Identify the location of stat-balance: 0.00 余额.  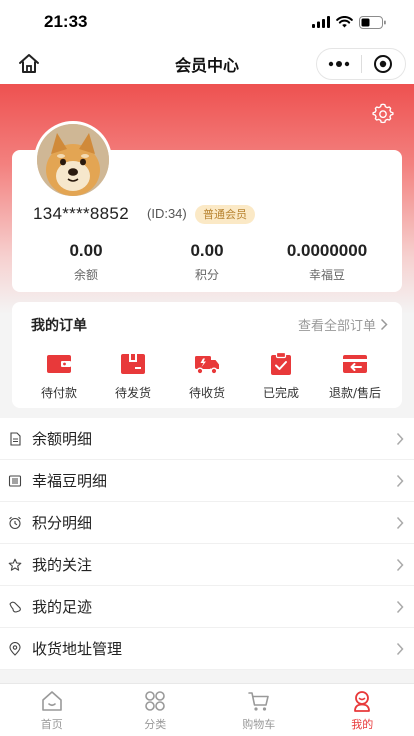
(86, 262).